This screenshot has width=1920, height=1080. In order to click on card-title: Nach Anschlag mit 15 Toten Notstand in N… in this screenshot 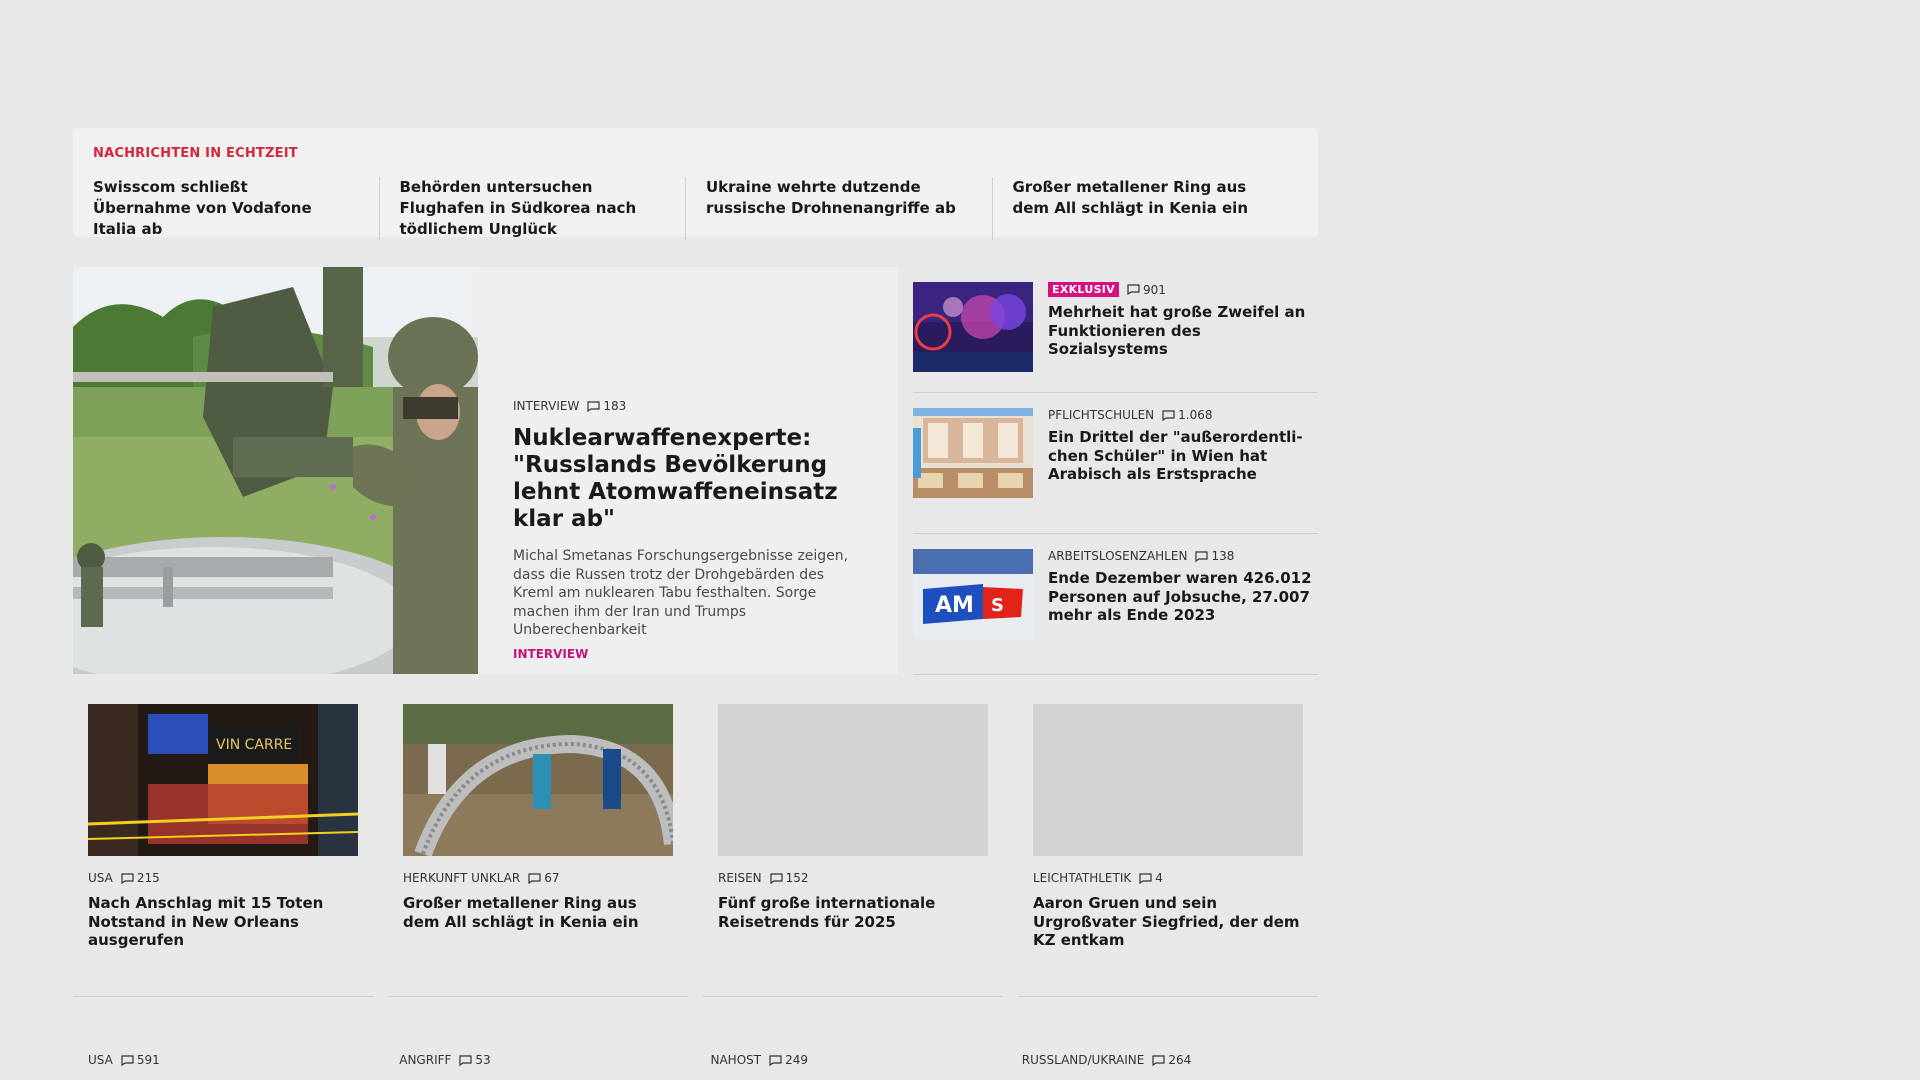, I will do `click(223, 922)`.